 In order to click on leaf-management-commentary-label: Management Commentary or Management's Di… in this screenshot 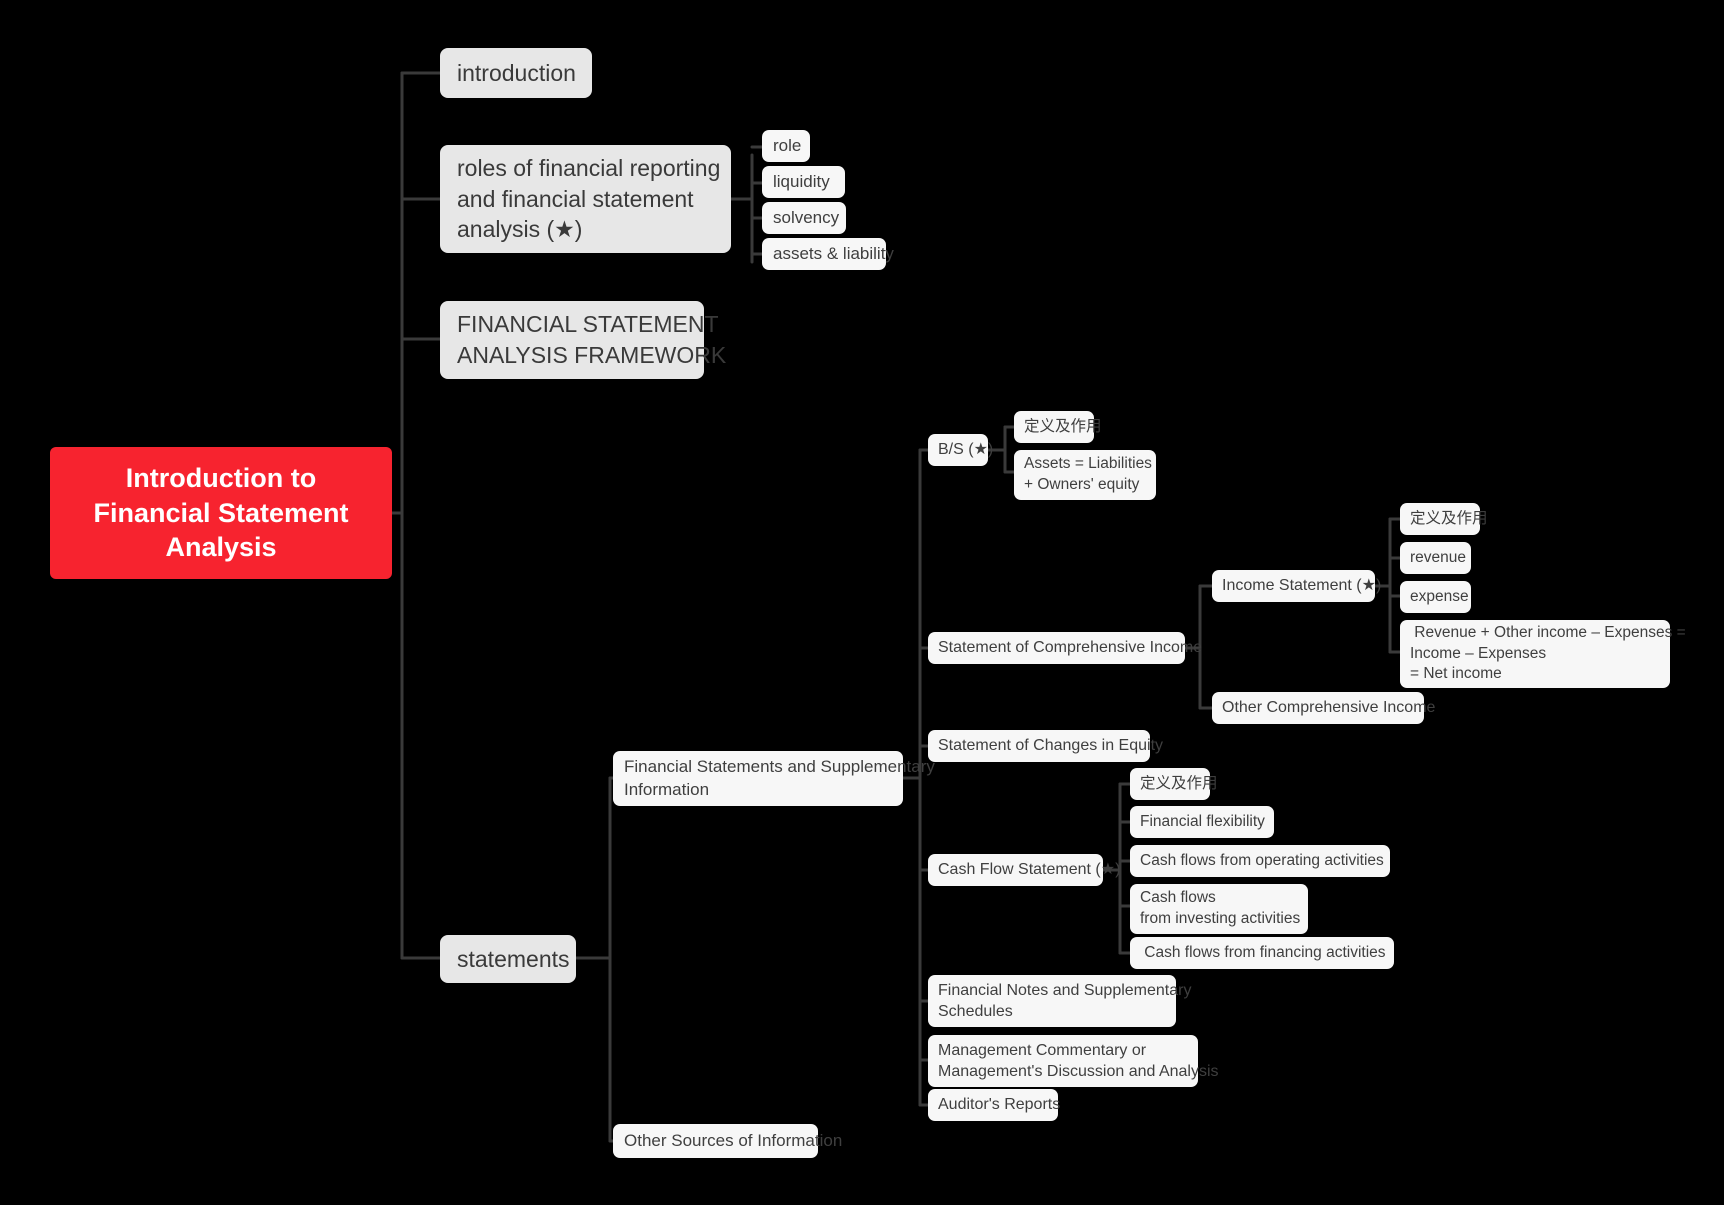, I will do `click(1078, 1060)`.